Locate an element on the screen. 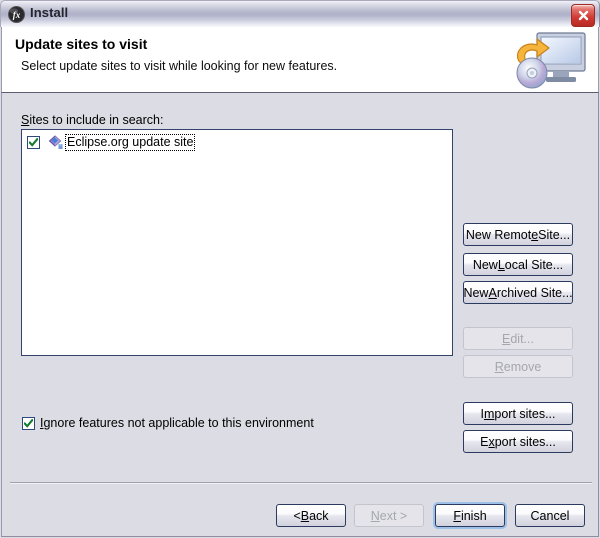 This screenshot has width=600, height=538. remove-button: Remove is located at coordinates (518, 366).